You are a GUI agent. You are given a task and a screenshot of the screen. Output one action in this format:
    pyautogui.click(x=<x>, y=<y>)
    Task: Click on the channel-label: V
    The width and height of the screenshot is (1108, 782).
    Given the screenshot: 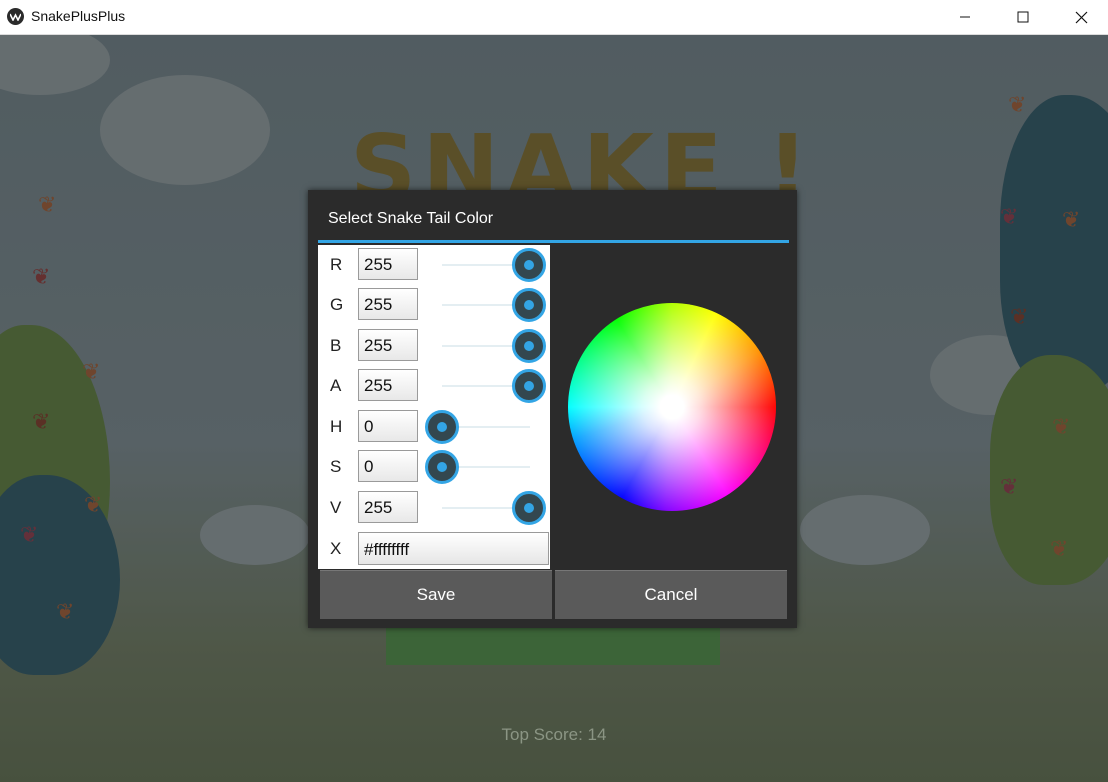 What is the action you would take?
    pyautogui.click(x=336, y=507)
    